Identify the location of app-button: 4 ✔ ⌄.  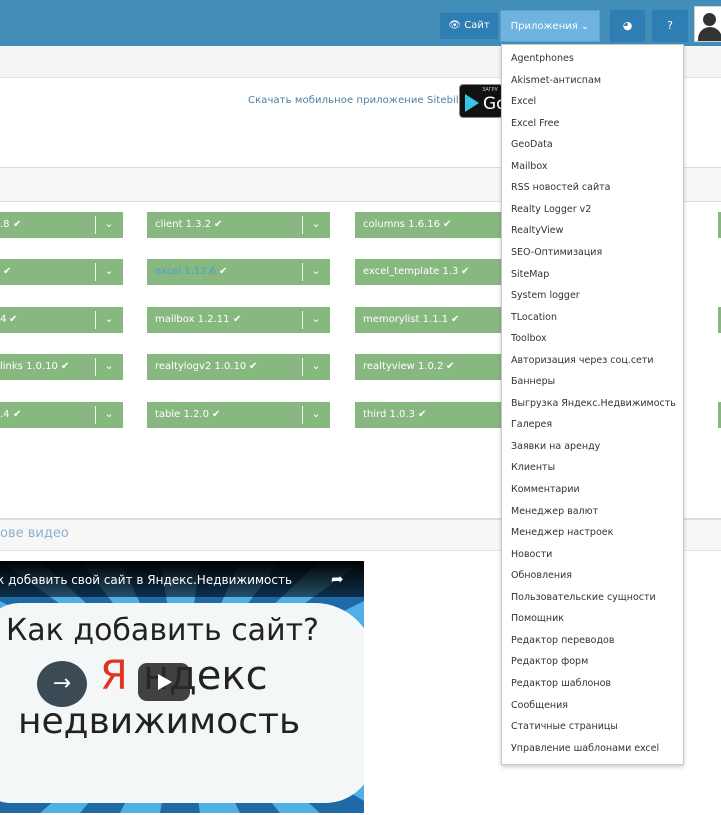
(61, 320).